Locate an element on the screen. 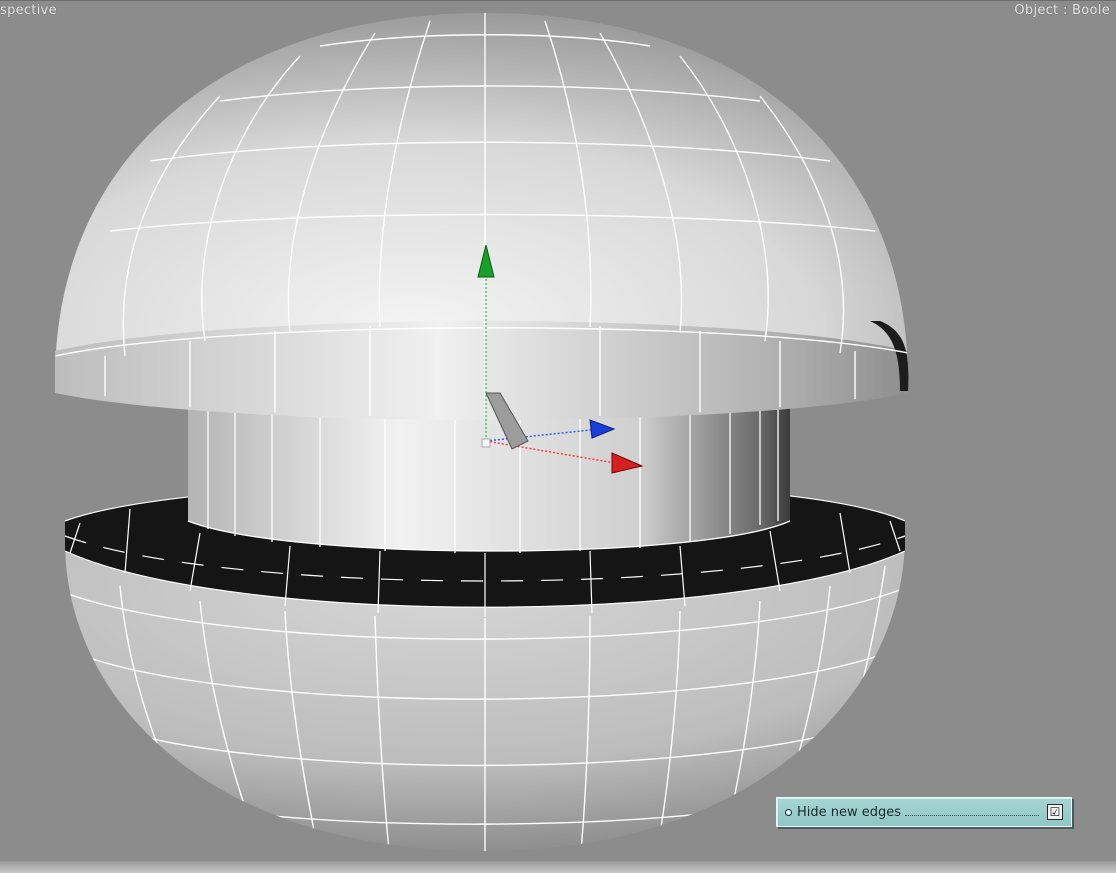 The height and width of the screenshot is (873, 1116). viewport-bottom-bar is located at coordinates (558, 867).